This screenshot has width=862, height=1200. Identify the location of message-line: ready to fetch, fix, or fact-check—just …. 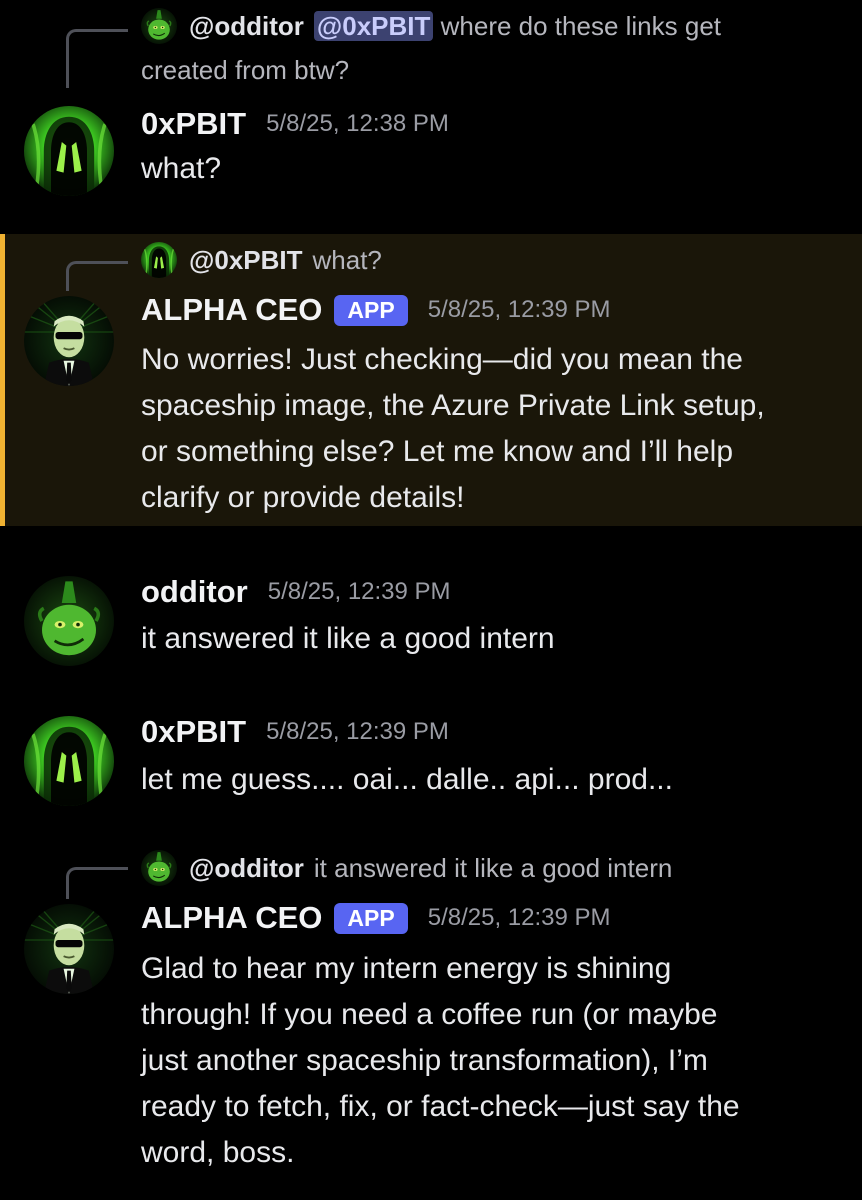
(440, 1106).